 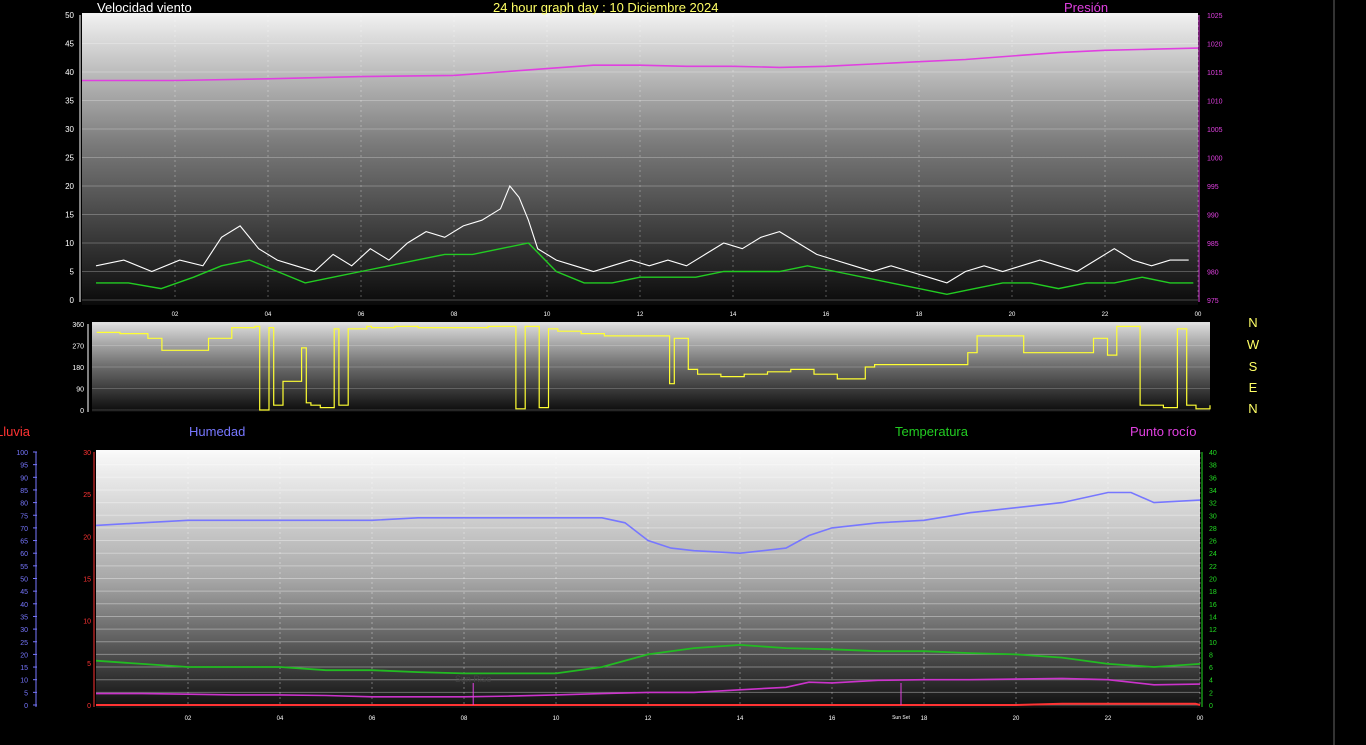 I want to click on temperature-axis-tick: 4, so click(x=1211, y=681).